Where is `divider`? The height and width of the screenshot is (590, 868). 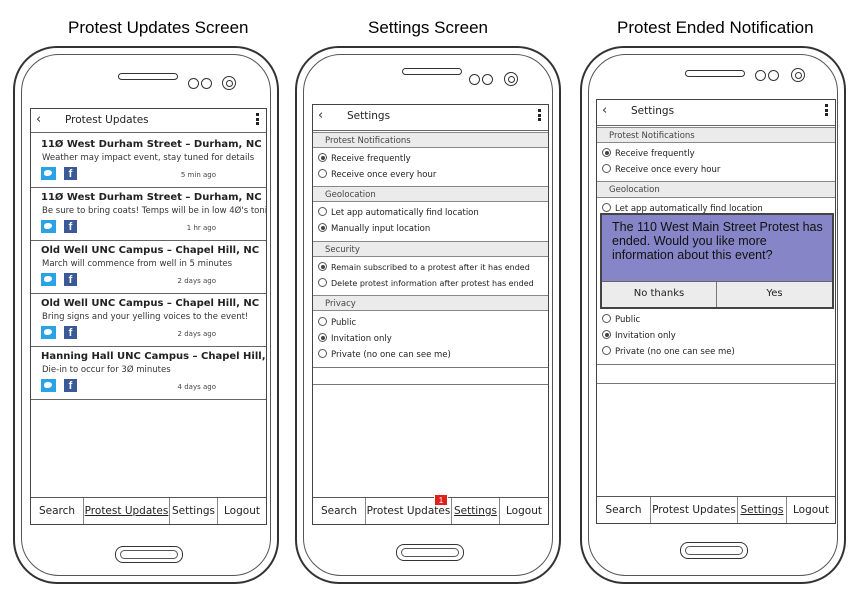 divider is located at coordinates (430, 384).